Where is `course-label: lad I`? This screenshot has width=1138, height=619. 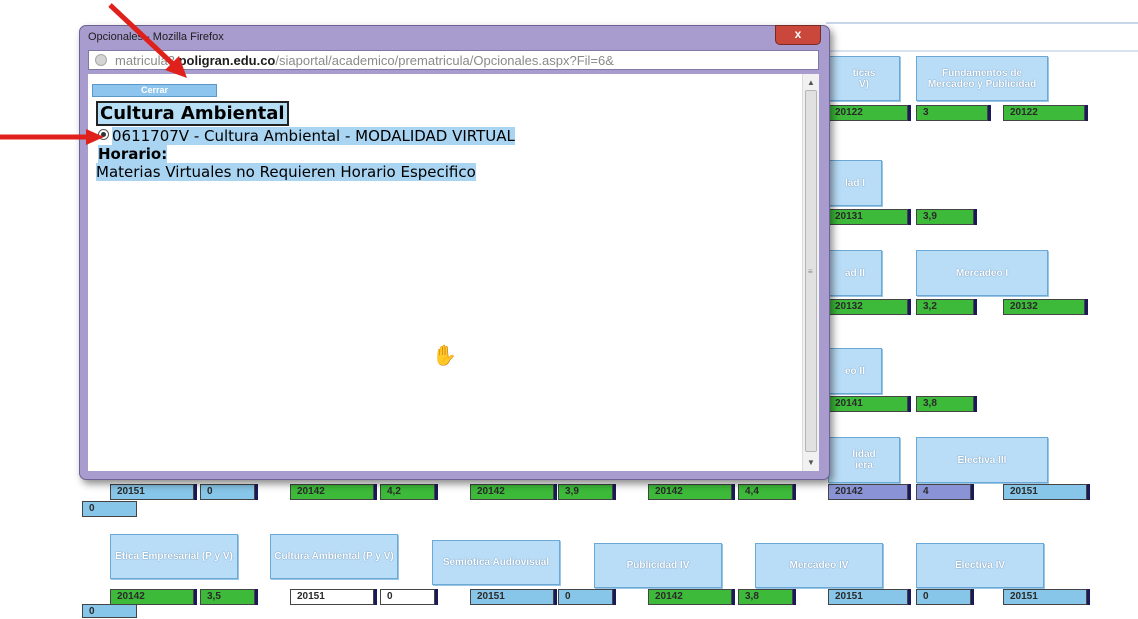 course-label: lad I is located at coordinates (854, 183).